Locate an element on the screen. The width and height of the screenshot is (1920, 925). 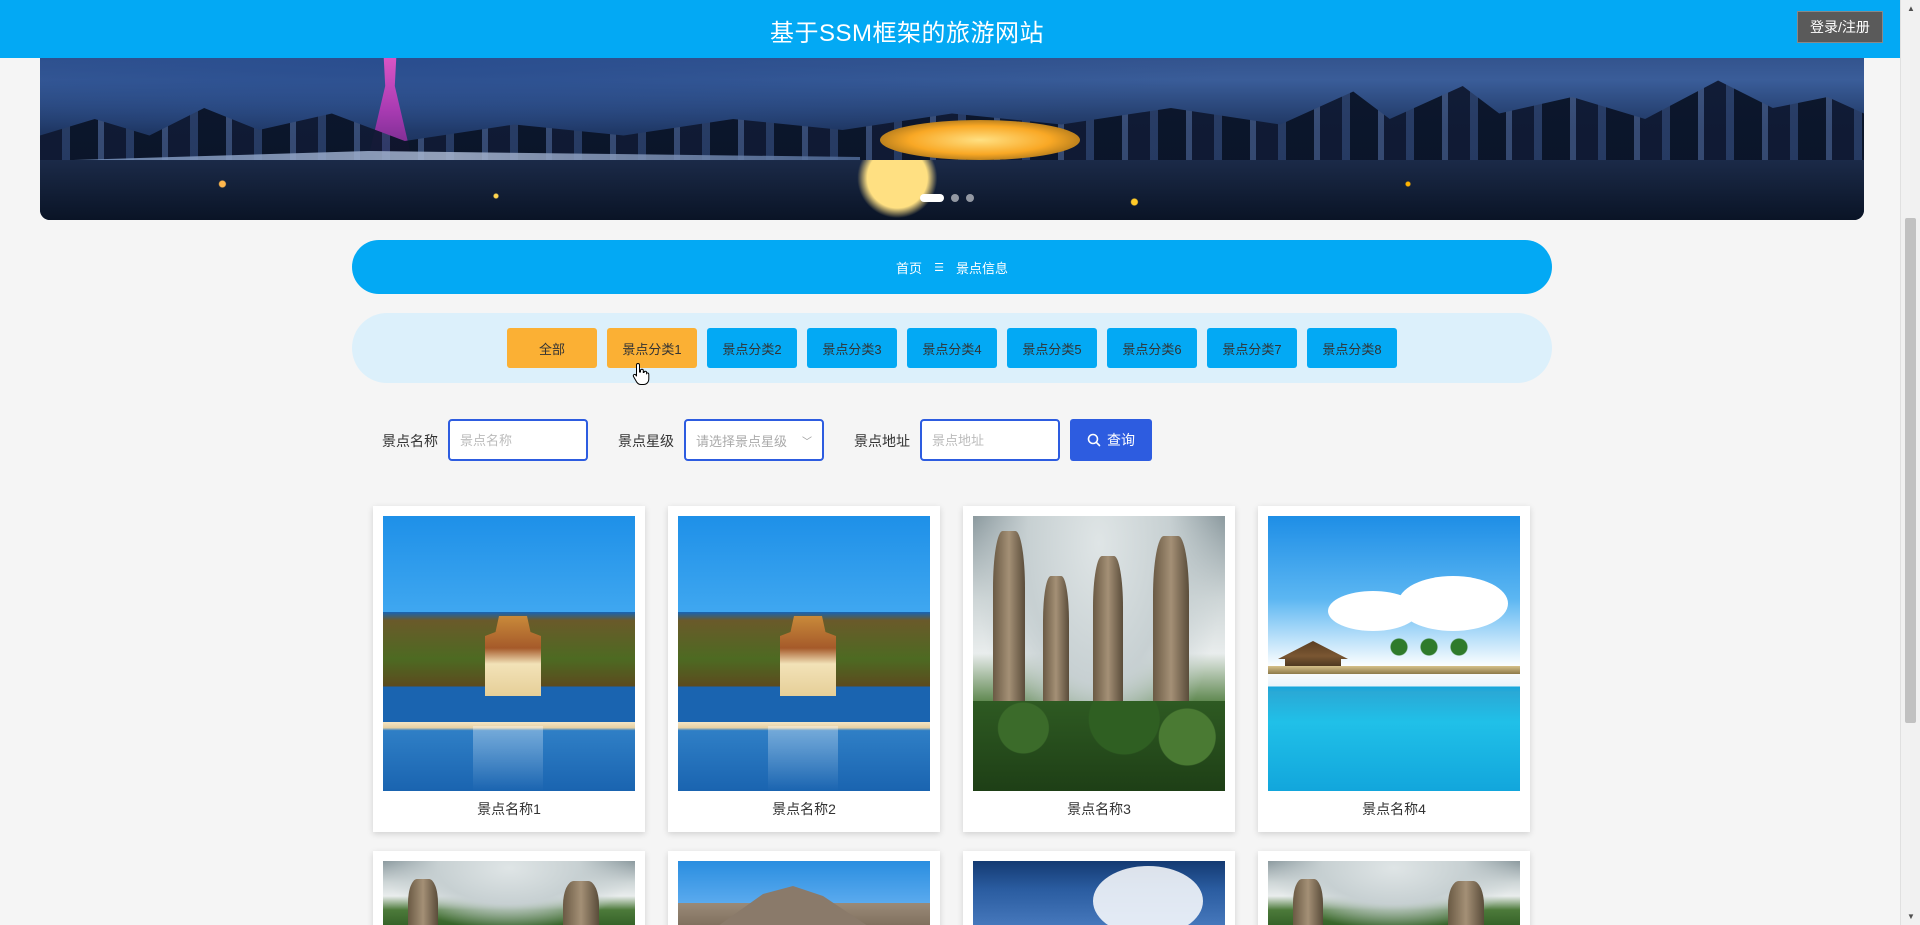
scroll-thumb is located at coordinates (1910, 470).